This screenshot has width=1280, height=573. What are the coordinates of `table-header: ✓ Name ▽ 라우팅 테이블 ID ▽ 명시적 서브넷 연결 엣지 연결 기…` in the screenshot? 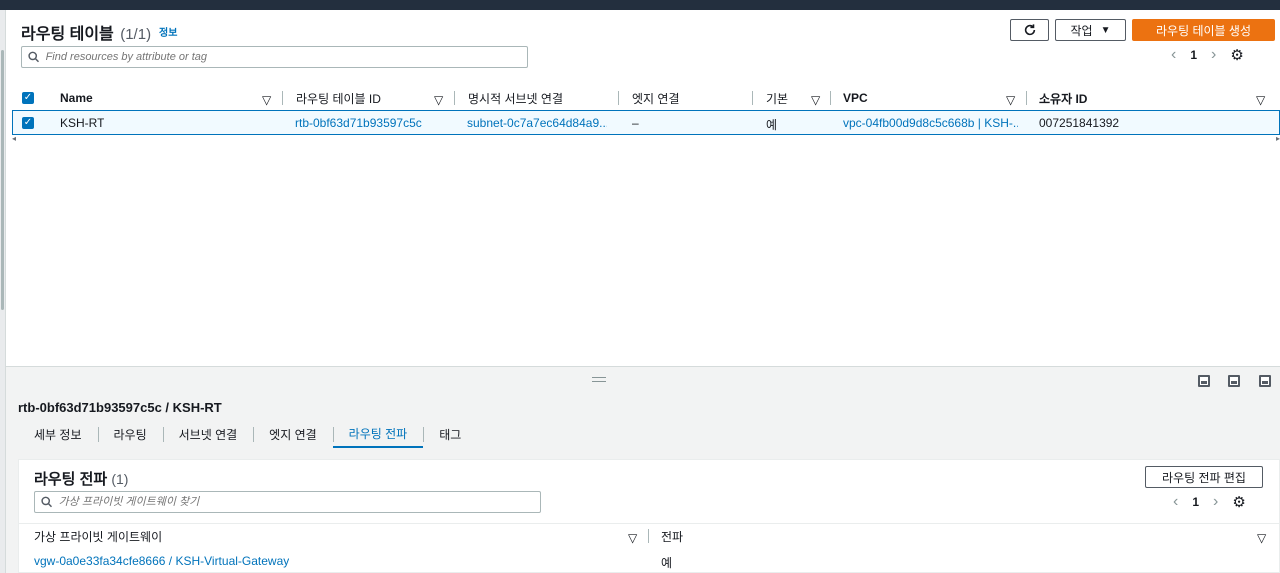 It's located at (646, 98).